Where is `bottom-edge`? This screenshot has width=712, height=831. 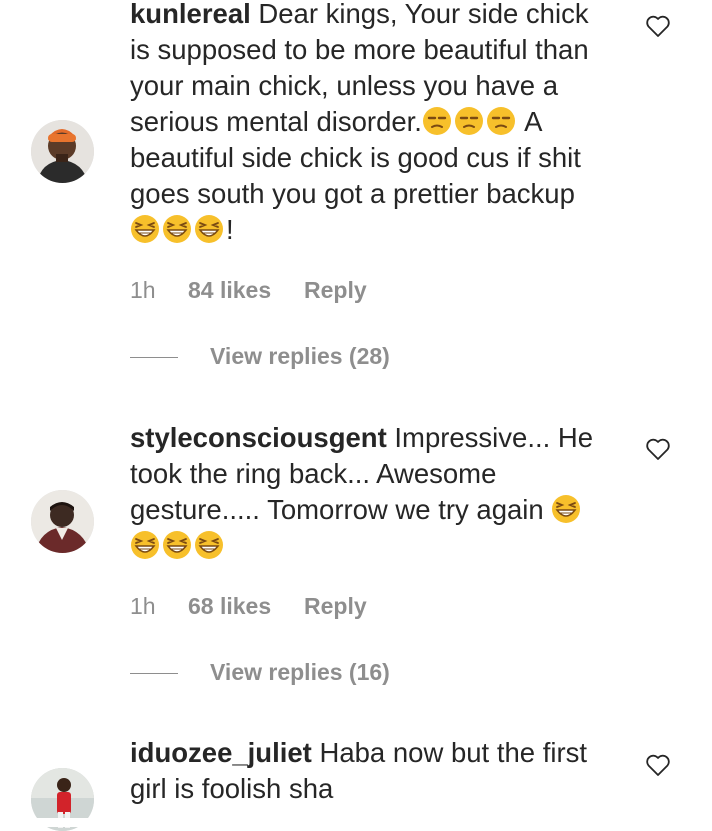
bottom-edge is located at coordinates (356, 822).